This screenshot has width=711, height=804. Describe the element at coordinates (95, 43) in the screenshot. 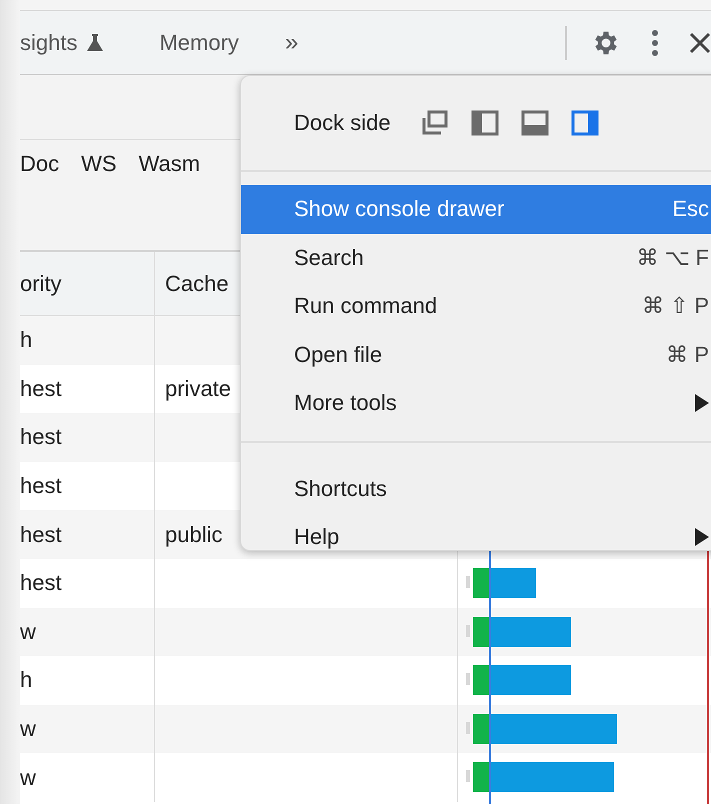

I see `flask-icon` at that location.